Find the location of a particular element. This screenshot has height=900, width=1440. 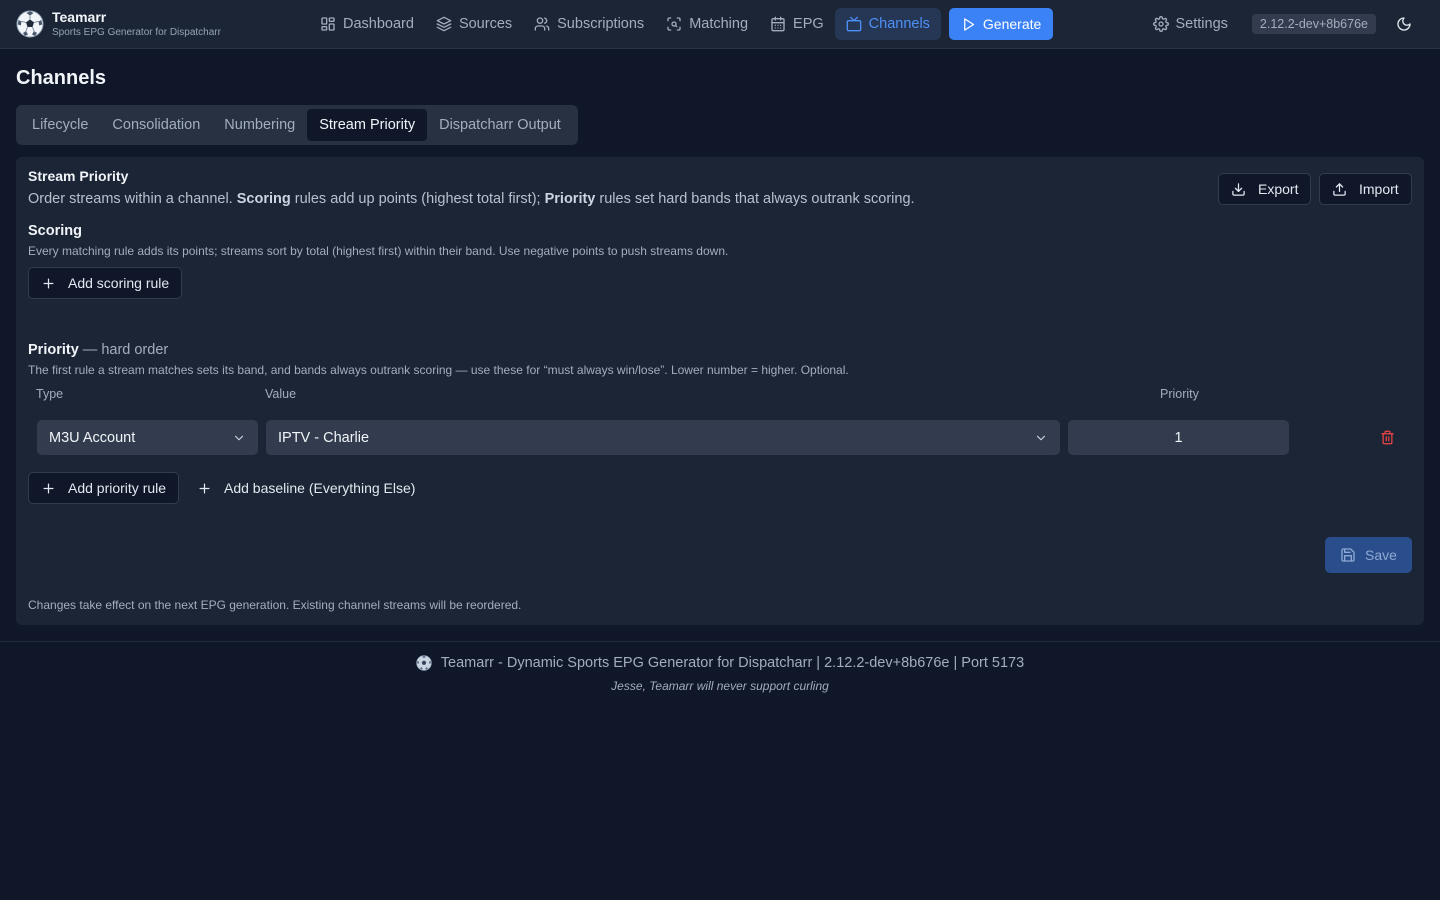

nav-subscriptions: Subscriptions is located at coordinates (589, 24).